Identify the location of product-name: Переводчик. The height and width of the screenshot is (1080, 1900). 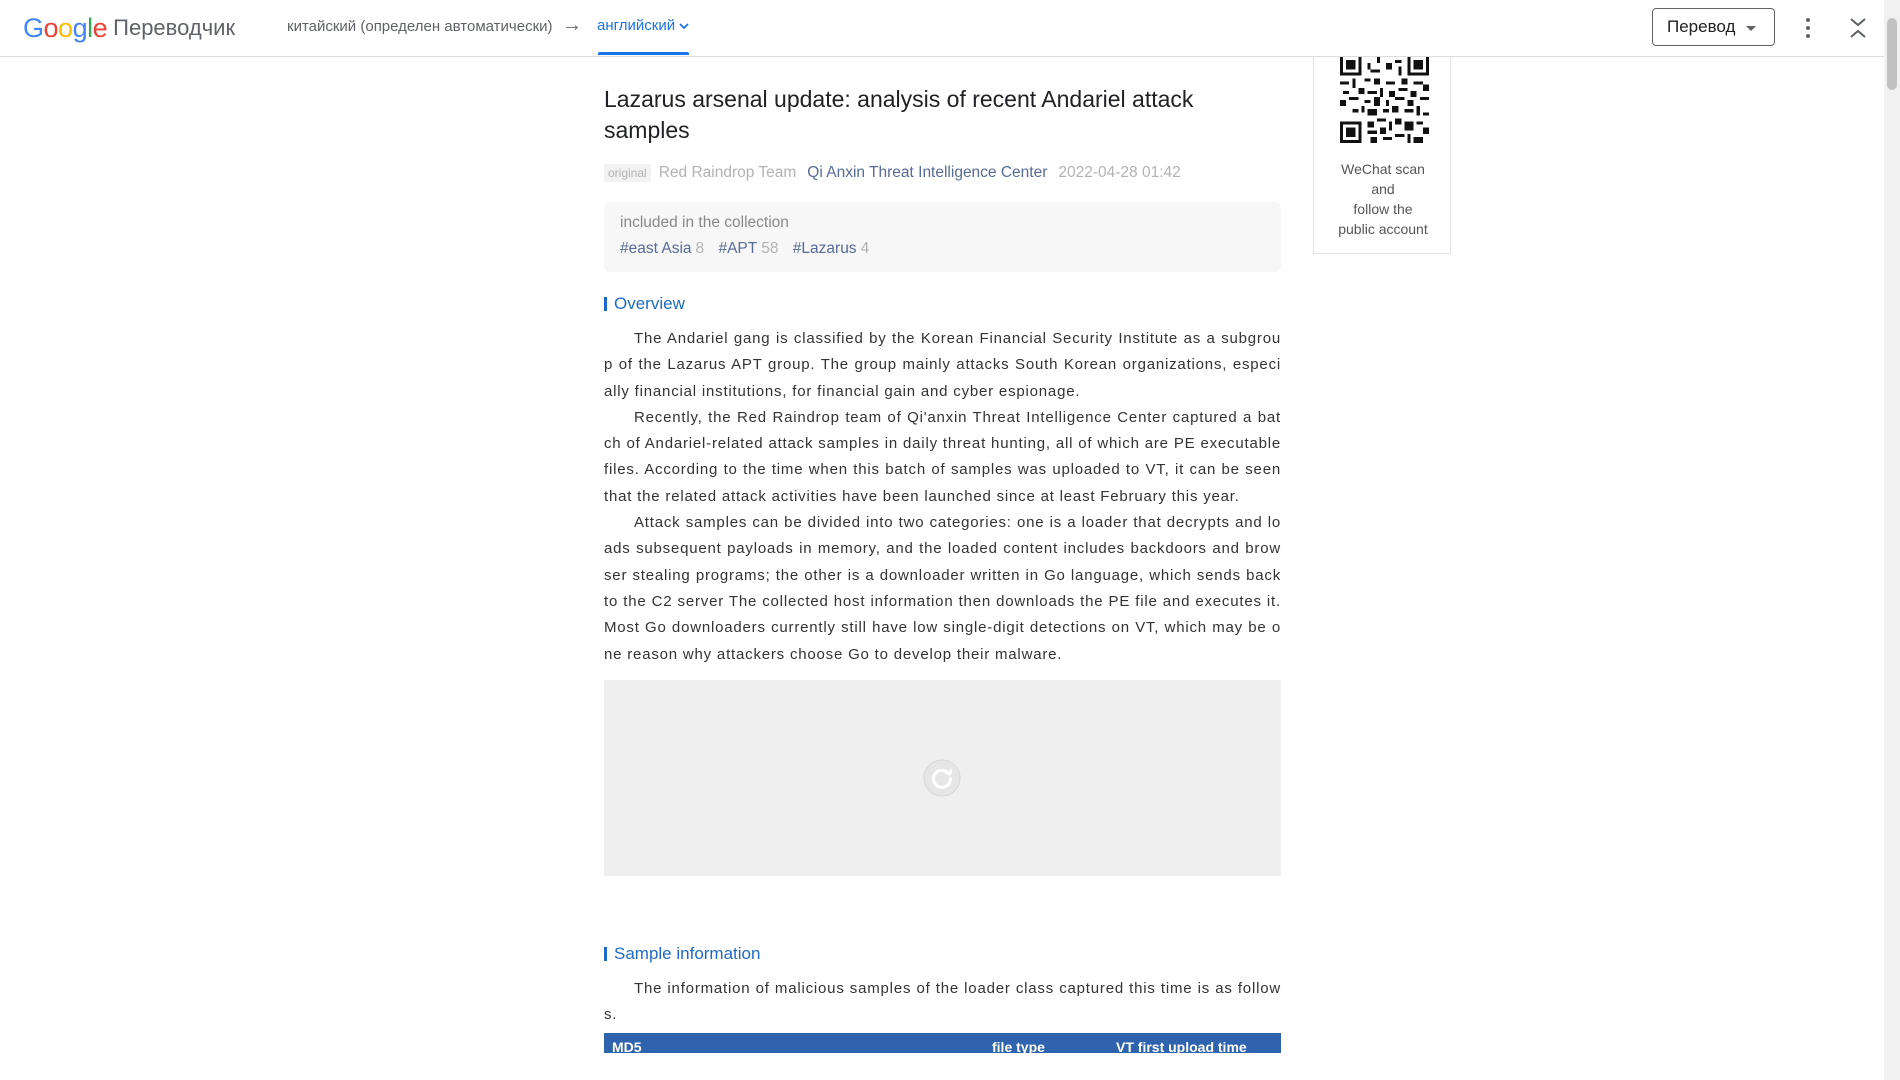
(174, 27).